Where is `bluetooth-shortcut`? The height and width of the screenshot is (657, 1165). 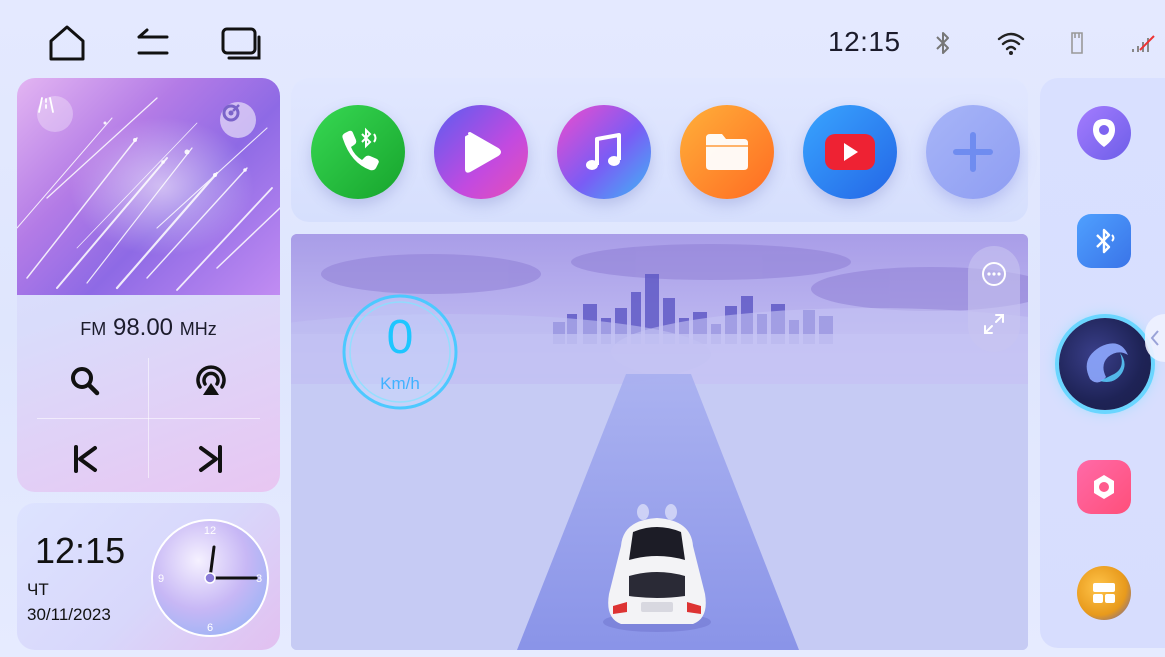
bluetooth-shortcut is located at coordinates (1104, 241).